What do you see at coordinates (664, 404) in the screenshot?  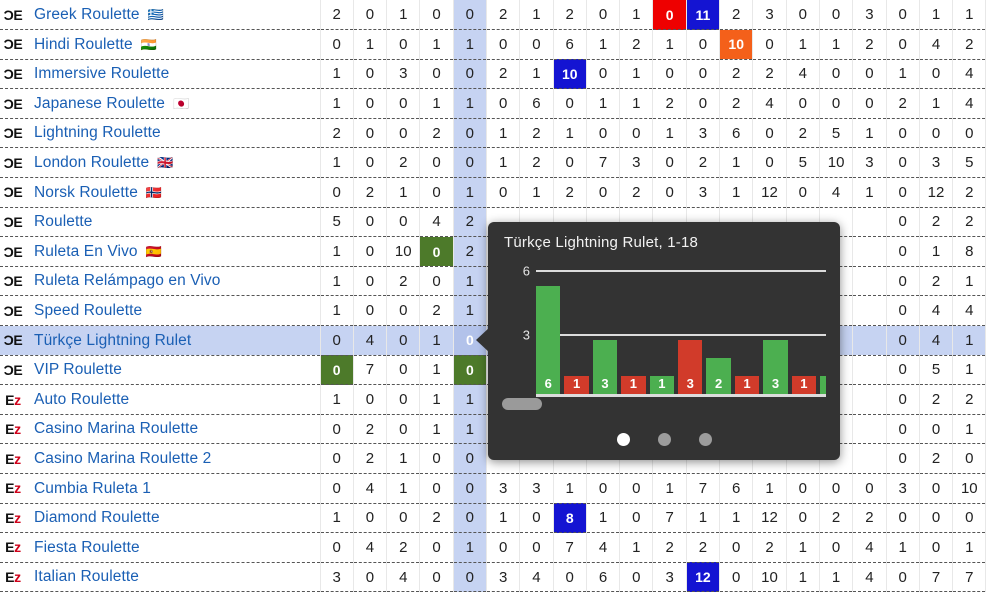 I see `tooltip-scrollbar-track` at bounding box center [664, 404].